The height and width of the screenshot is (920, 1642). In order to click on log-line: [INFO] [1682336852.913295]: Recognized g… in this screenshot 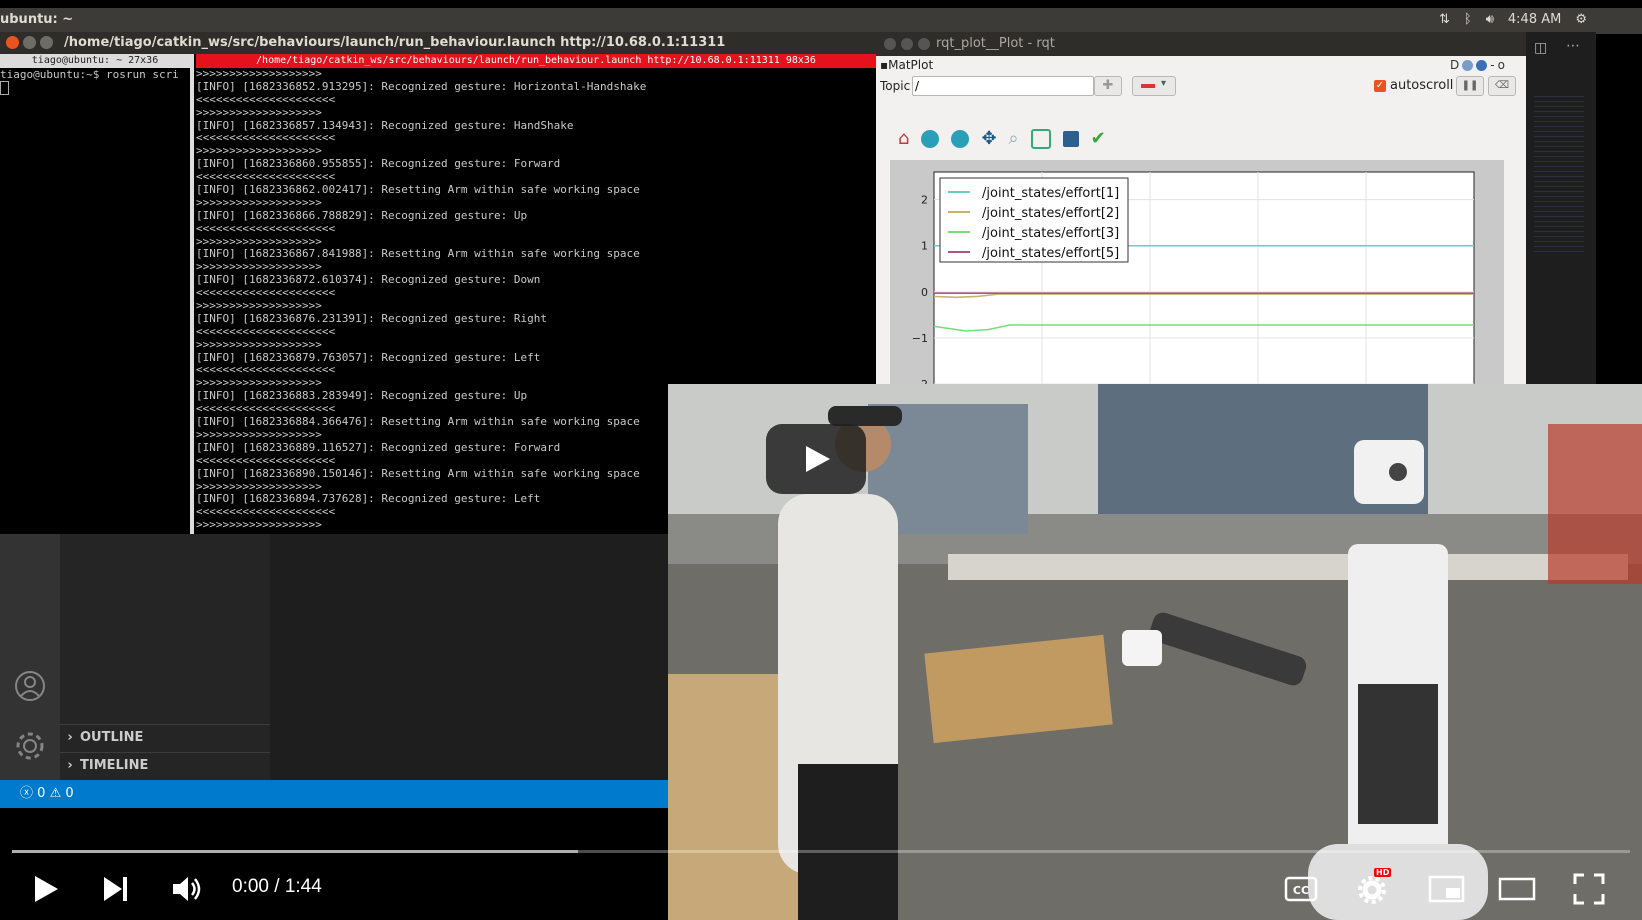, I will do `click(421, 86)`.